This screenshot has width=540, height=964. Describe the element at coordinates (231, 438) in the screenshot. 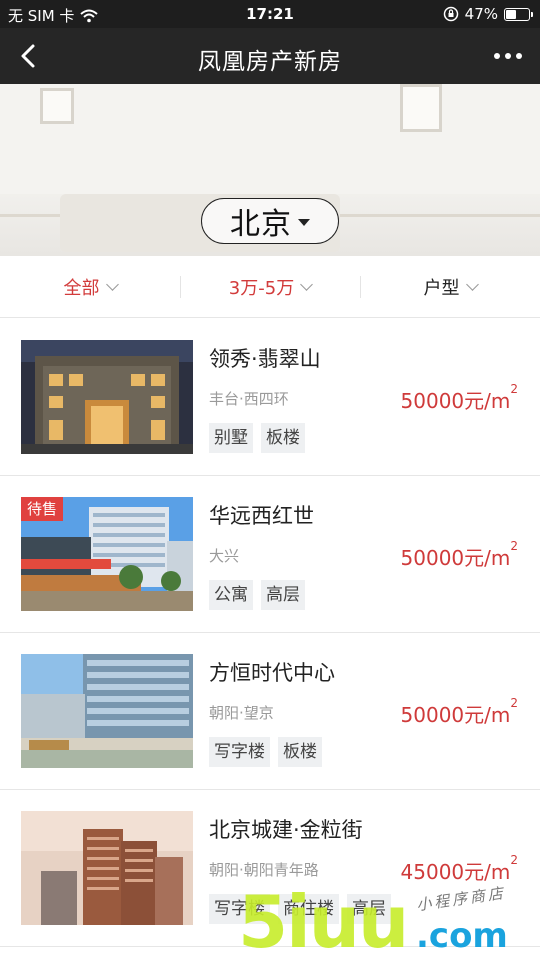

I see `tag: 别墅` at that location.